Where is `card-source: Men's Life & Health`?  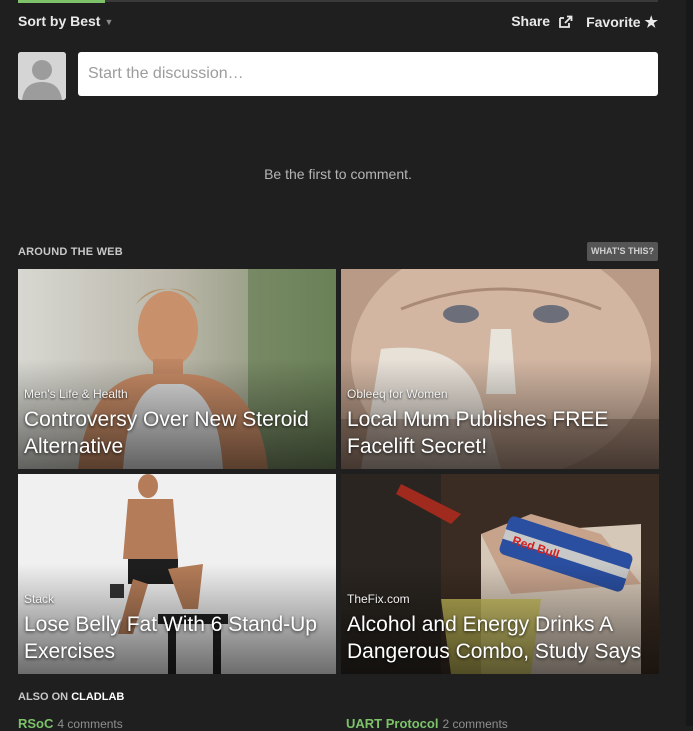
card-source: Men's Life & Health is located at coordinates (76, 394).